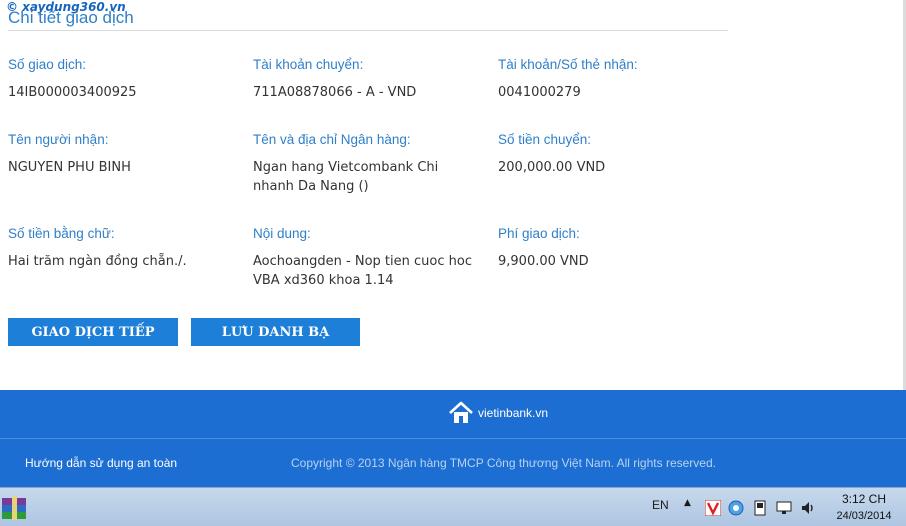 The width and height of the screenshot is (906, 526). What do you see at coordinates (513, 413) in the screenshot?
I see `brand-text: vietinbank.vn` at bounding box center [513, 413].